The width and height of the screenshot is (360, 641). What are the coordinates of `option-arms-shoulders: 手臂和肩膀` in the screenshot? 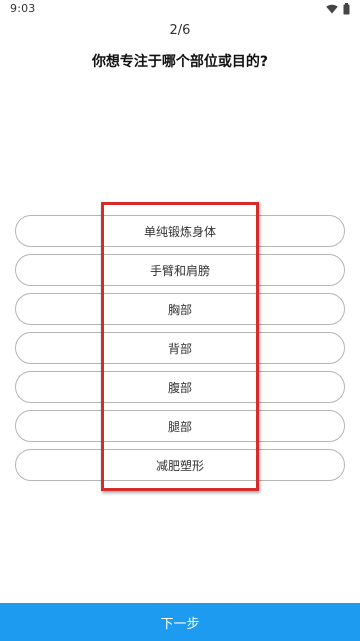 It's located at (180, 270).